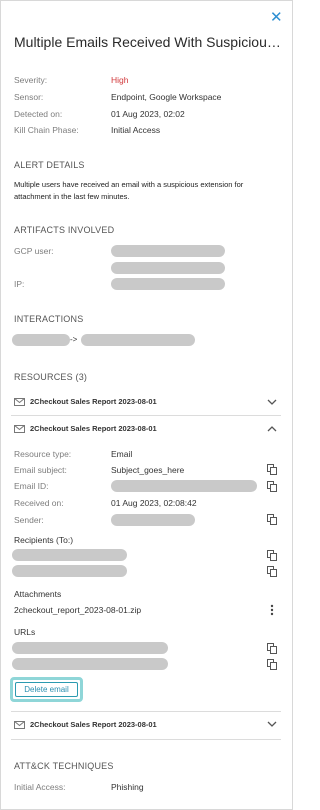 The width and height of the screenshot is (320, 810). I want to click on resources-heading: RESOURCES (3), so click(51, 377).